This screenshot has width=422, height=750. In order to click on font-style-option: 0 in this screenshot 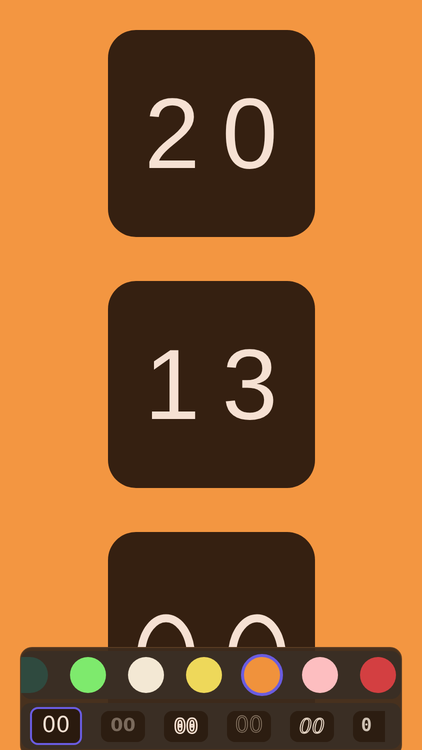, I will do `click(369, 726)`.